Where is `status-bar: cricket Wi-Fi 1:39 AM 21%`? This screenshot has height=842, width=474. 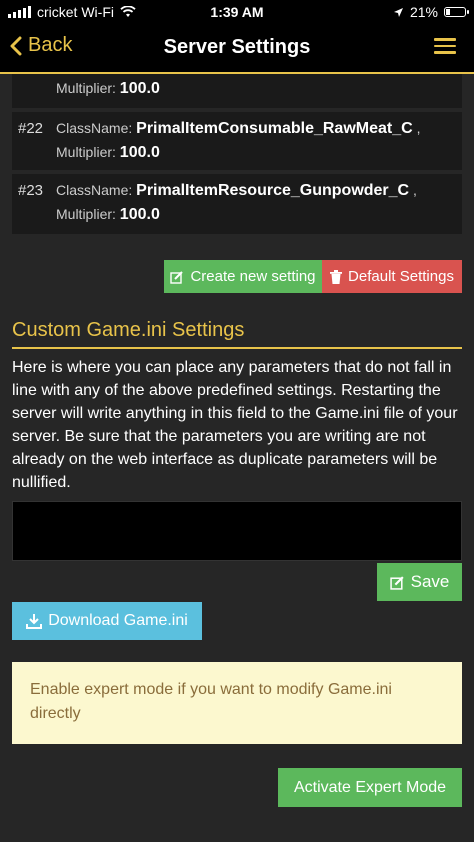 status-bar: cricket Wi-Fi 1:39 AM 21% is located at coordinates (237, 12).